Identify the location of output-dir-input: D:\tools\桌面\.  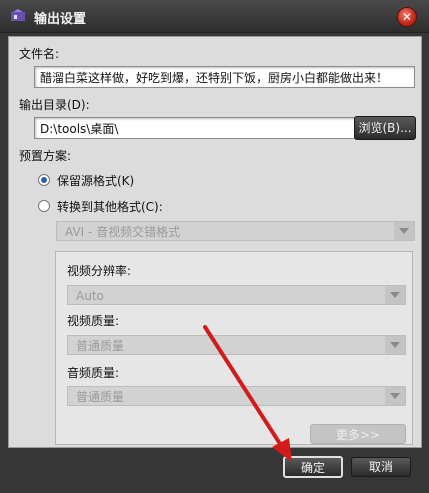
(195, 128).